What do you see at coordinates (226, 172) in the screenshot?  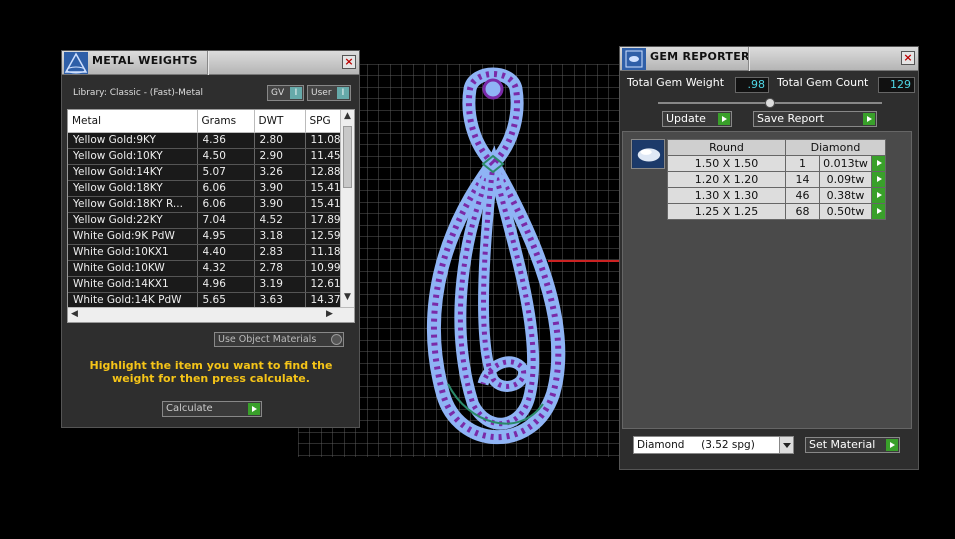 I see `table-cell: 5.07` at bounding box center [226, 172].